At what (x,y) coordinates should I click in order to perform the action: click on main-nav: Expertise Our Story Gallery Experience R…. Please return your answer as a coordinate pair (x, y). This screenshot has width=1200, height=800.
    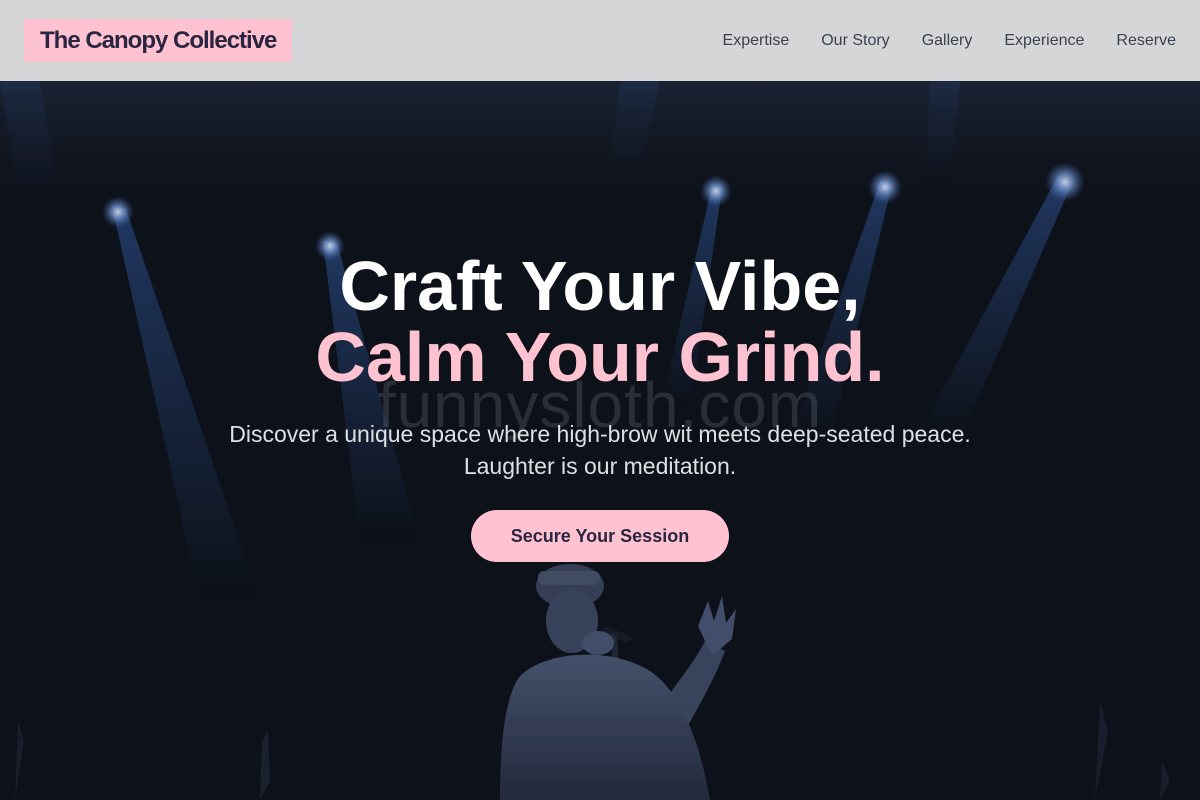
    Looking at the image, I should click on (933, 41).